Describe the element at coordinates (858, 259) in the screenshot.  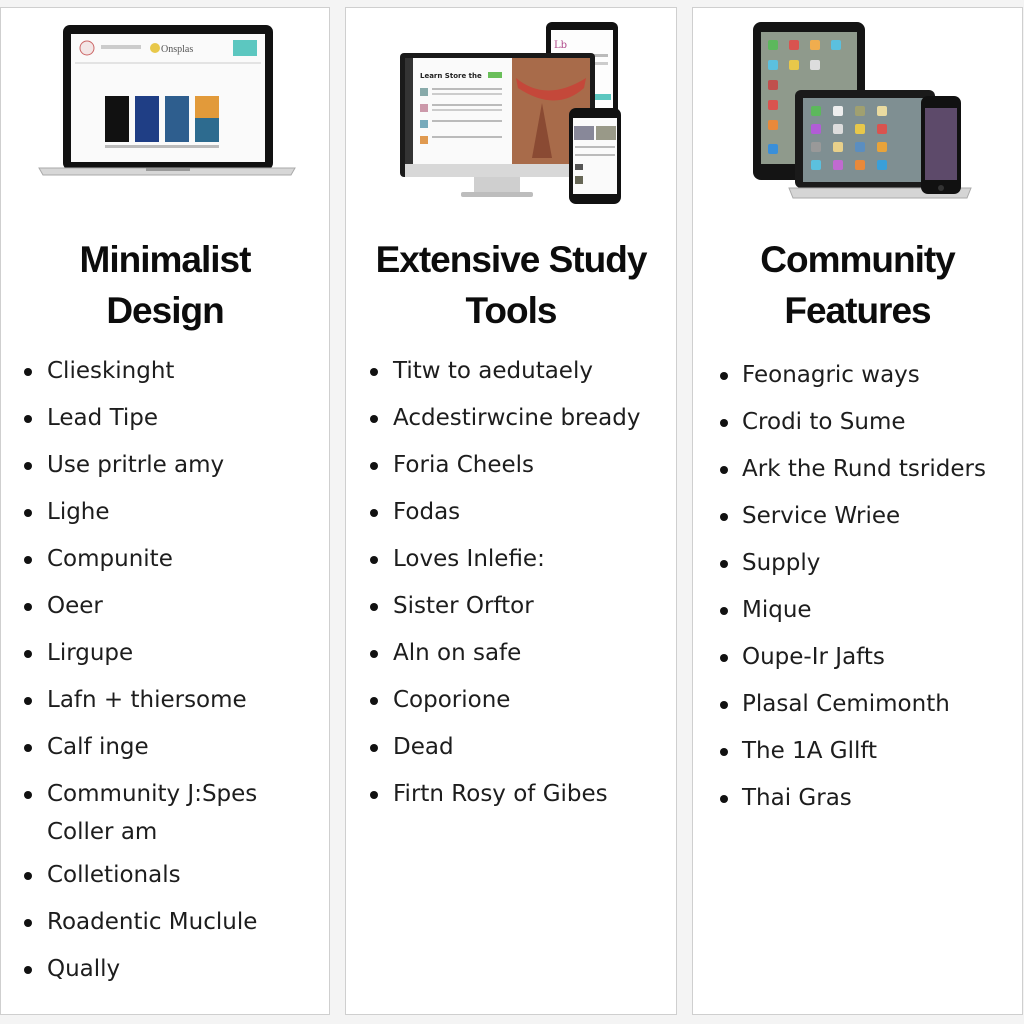
I see `card-title-line: Community` at that location.